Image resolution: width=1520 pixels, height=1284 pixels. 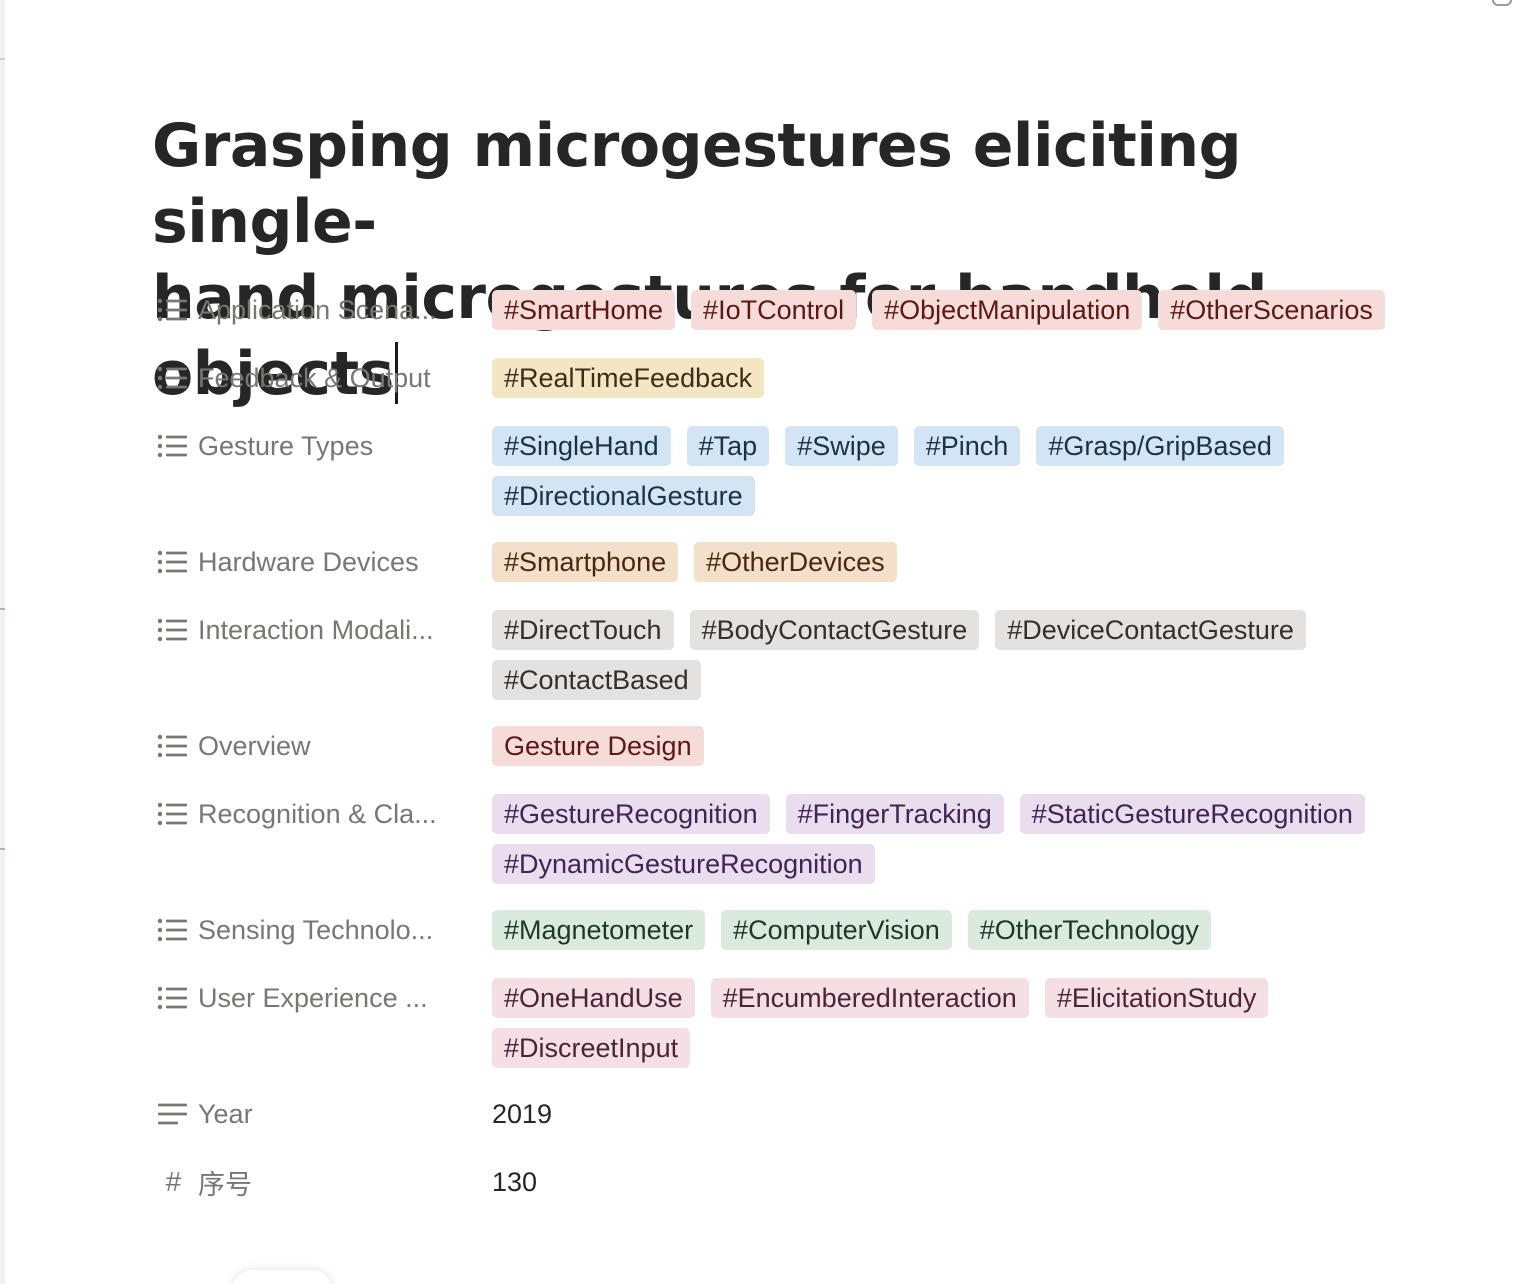 I want to click on tag-chip: #Tap, so click(x=728, y=446).